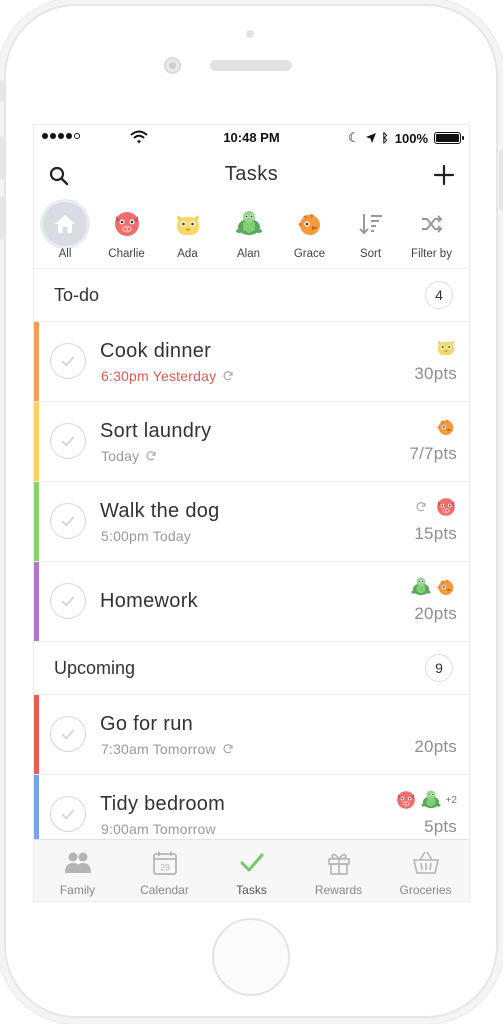  I want to click on filter-label: Filter by, so click(431, 254).